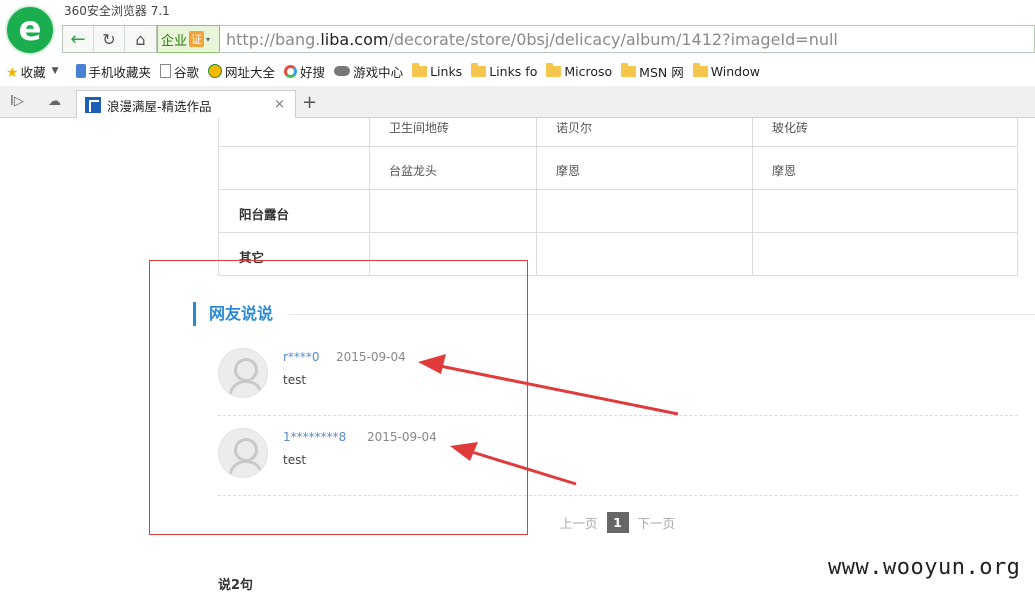 The width and height of the screenshot is (1035, 599). I want to click on refresh-button: ↻, so click(109, 39).